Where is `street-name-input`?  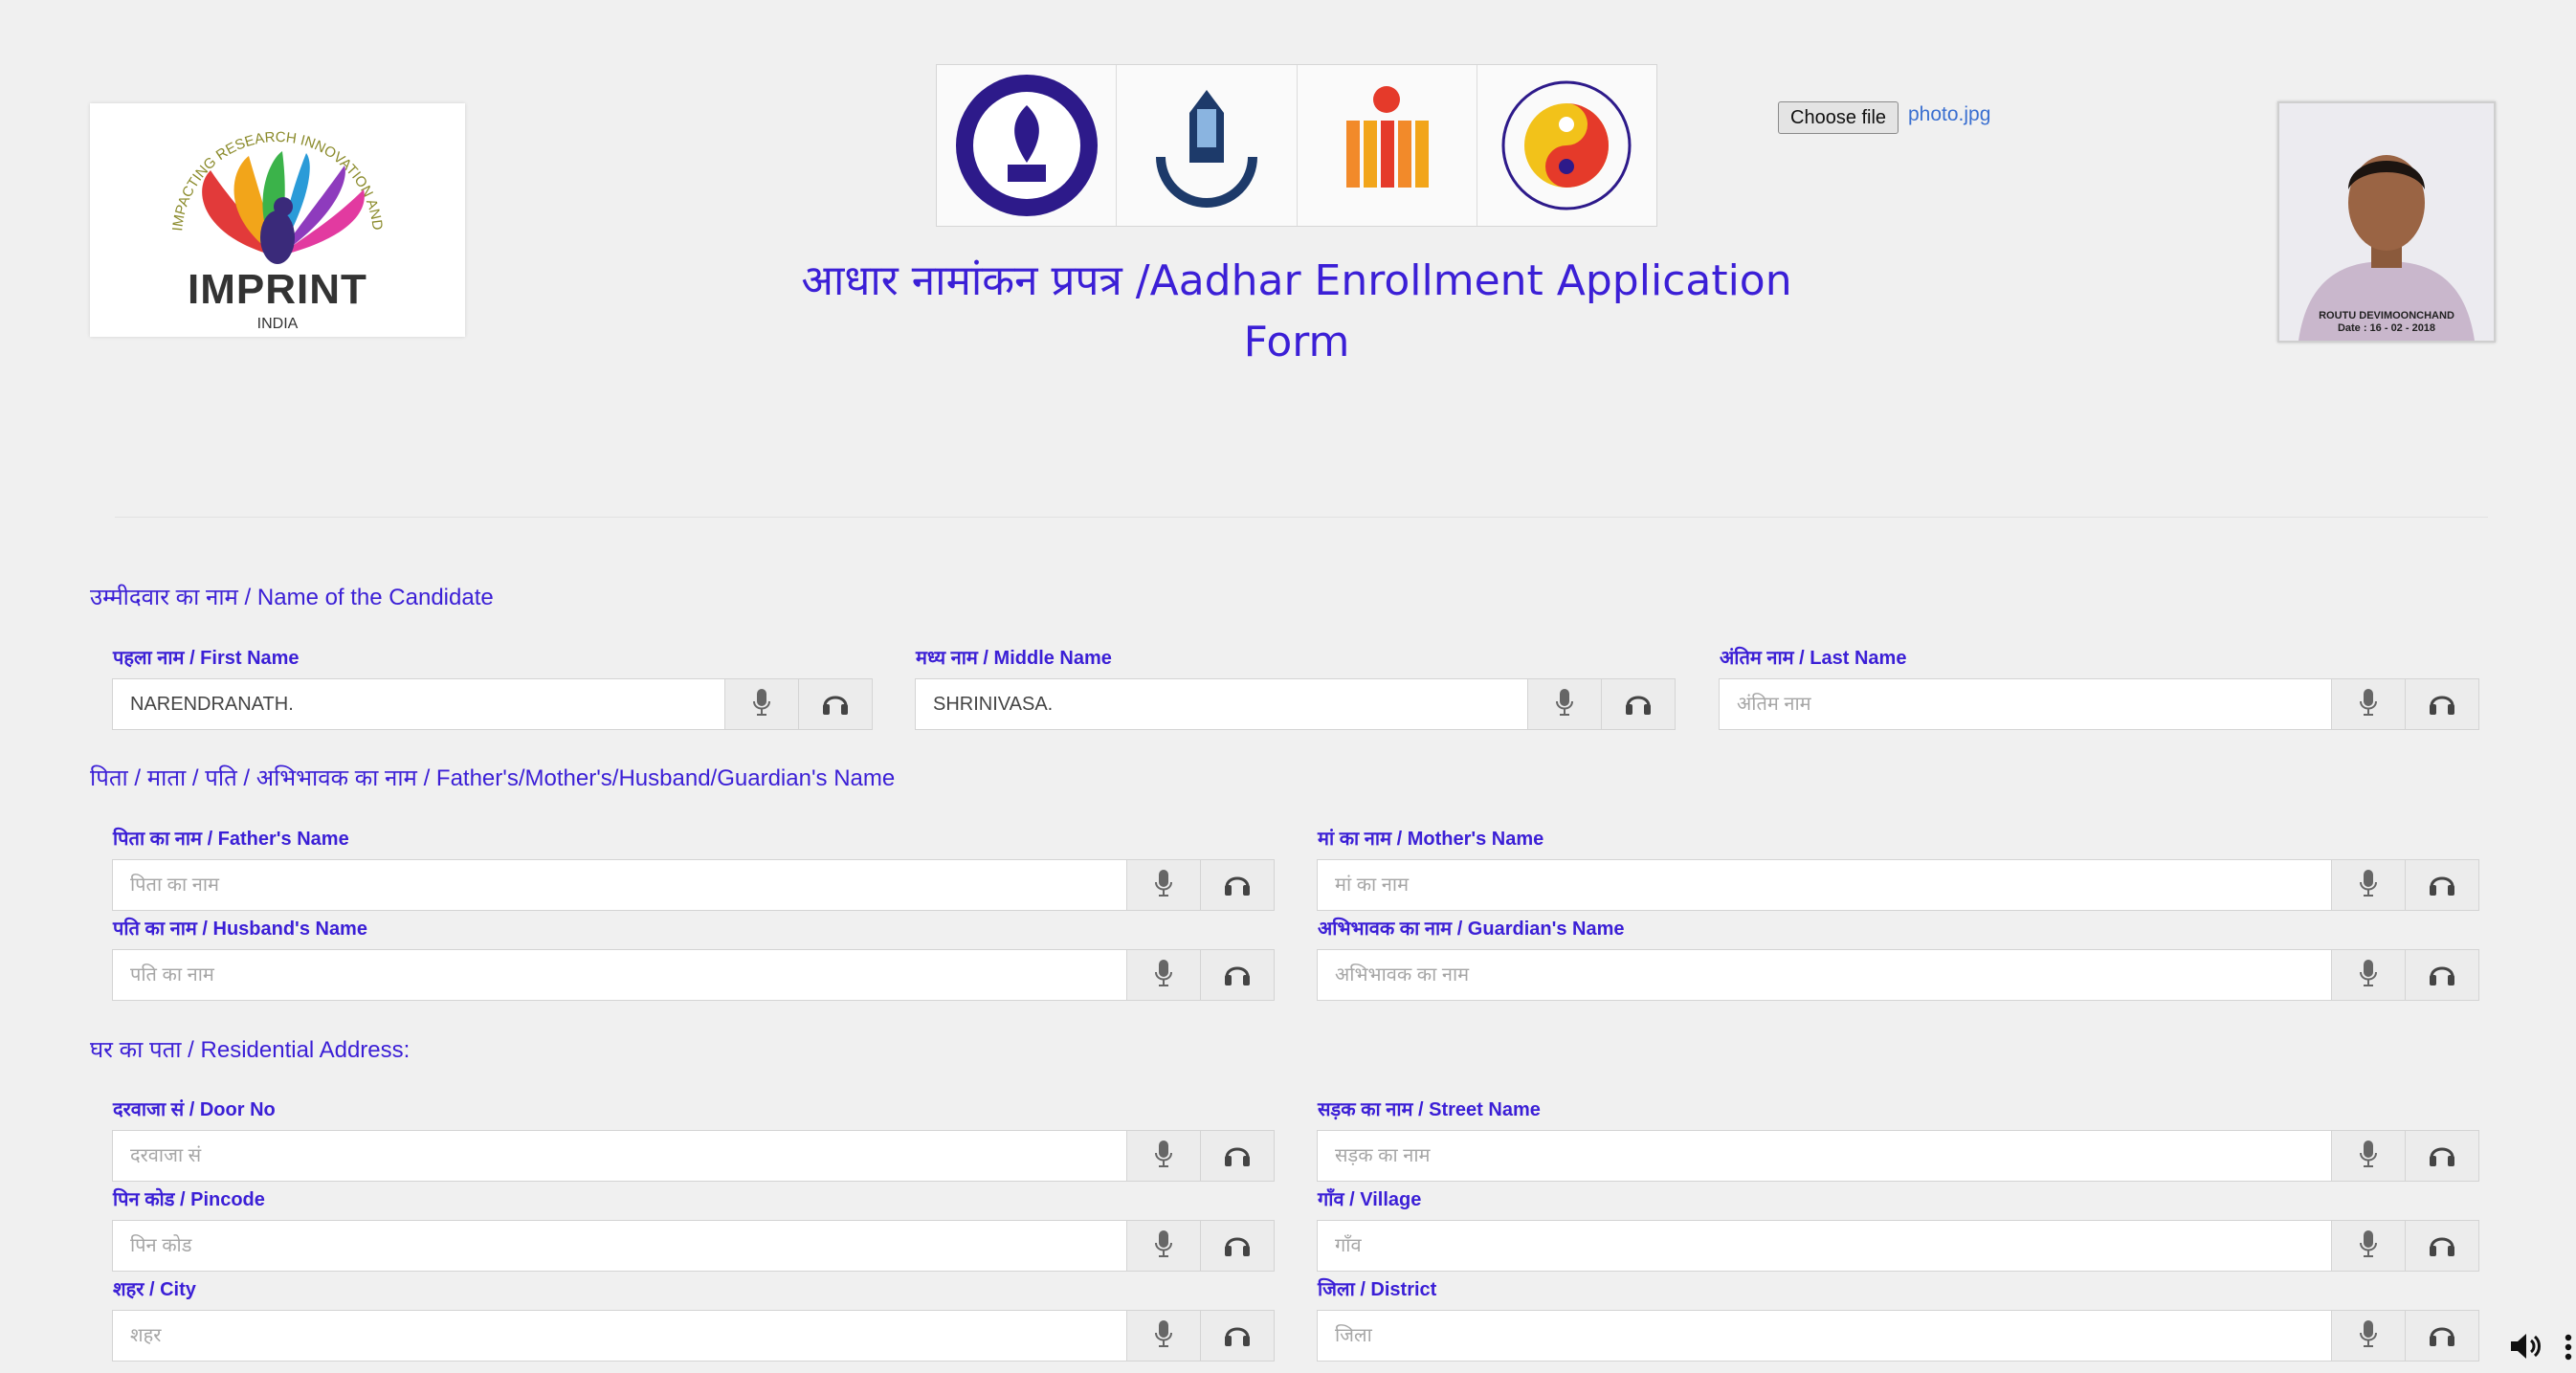
street-name-input is located at coordinates (1824, 1156).